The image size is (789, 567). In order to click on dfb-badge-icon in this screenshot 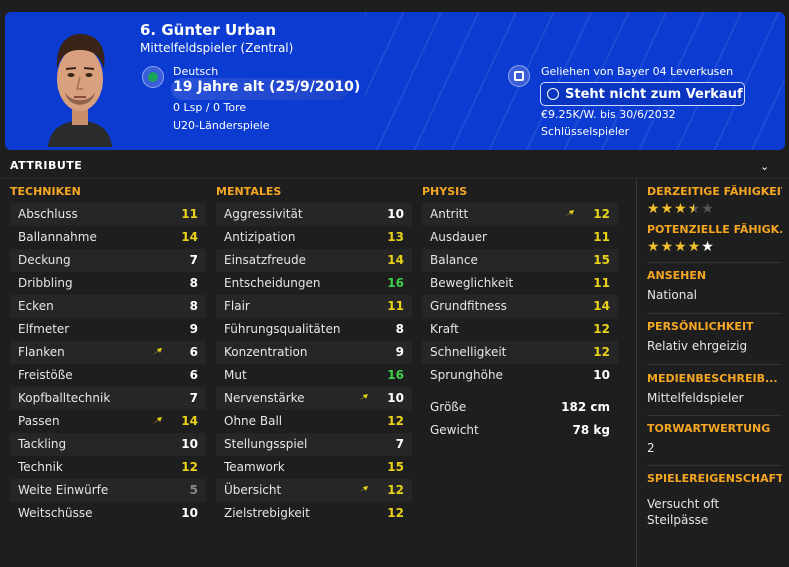, I will do `click(153, 77)`.